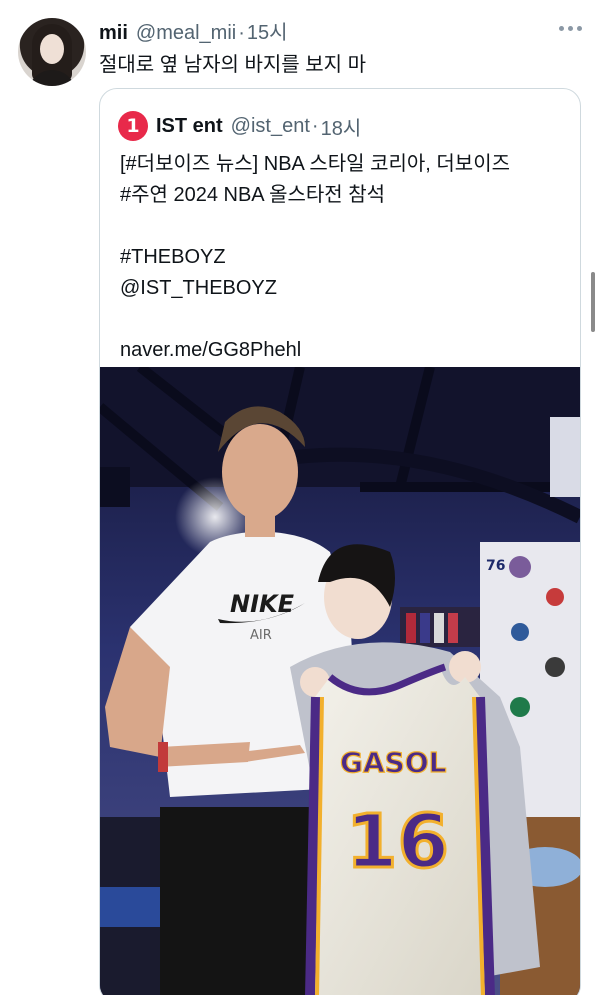  Describe the element at coordinates (270, 125) in the screenshot. I see `quoted-handle: @ist_ent` at that location.